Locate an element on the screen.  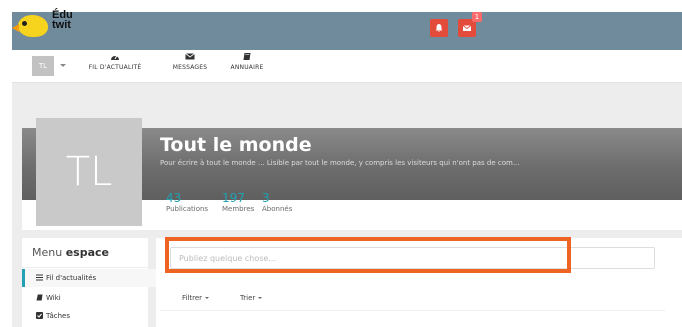
divider is located at coordinates (85, 267).